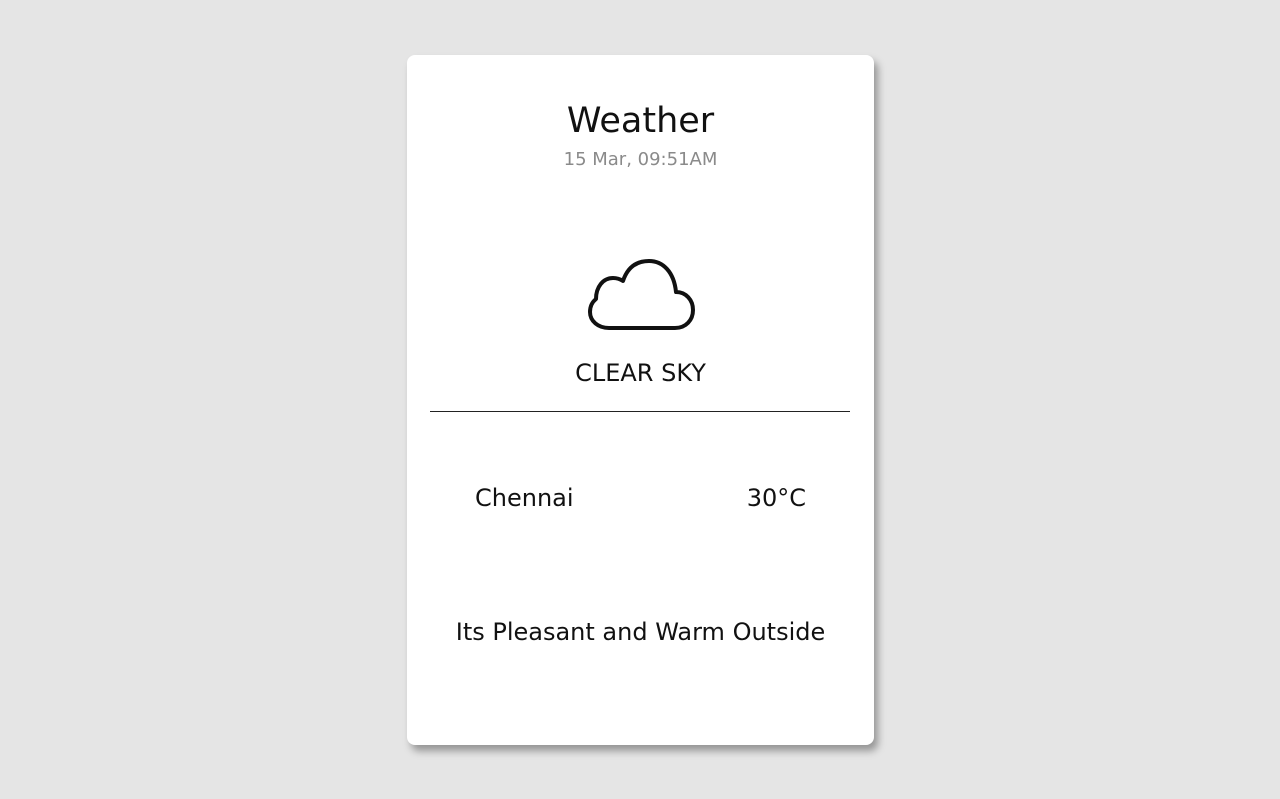 This screenshot has height=799, width=1280. What do you see at coordinates (524, 498) in the screenshot?
I see `city-name: Chennai` at bounding box center [524, 498].